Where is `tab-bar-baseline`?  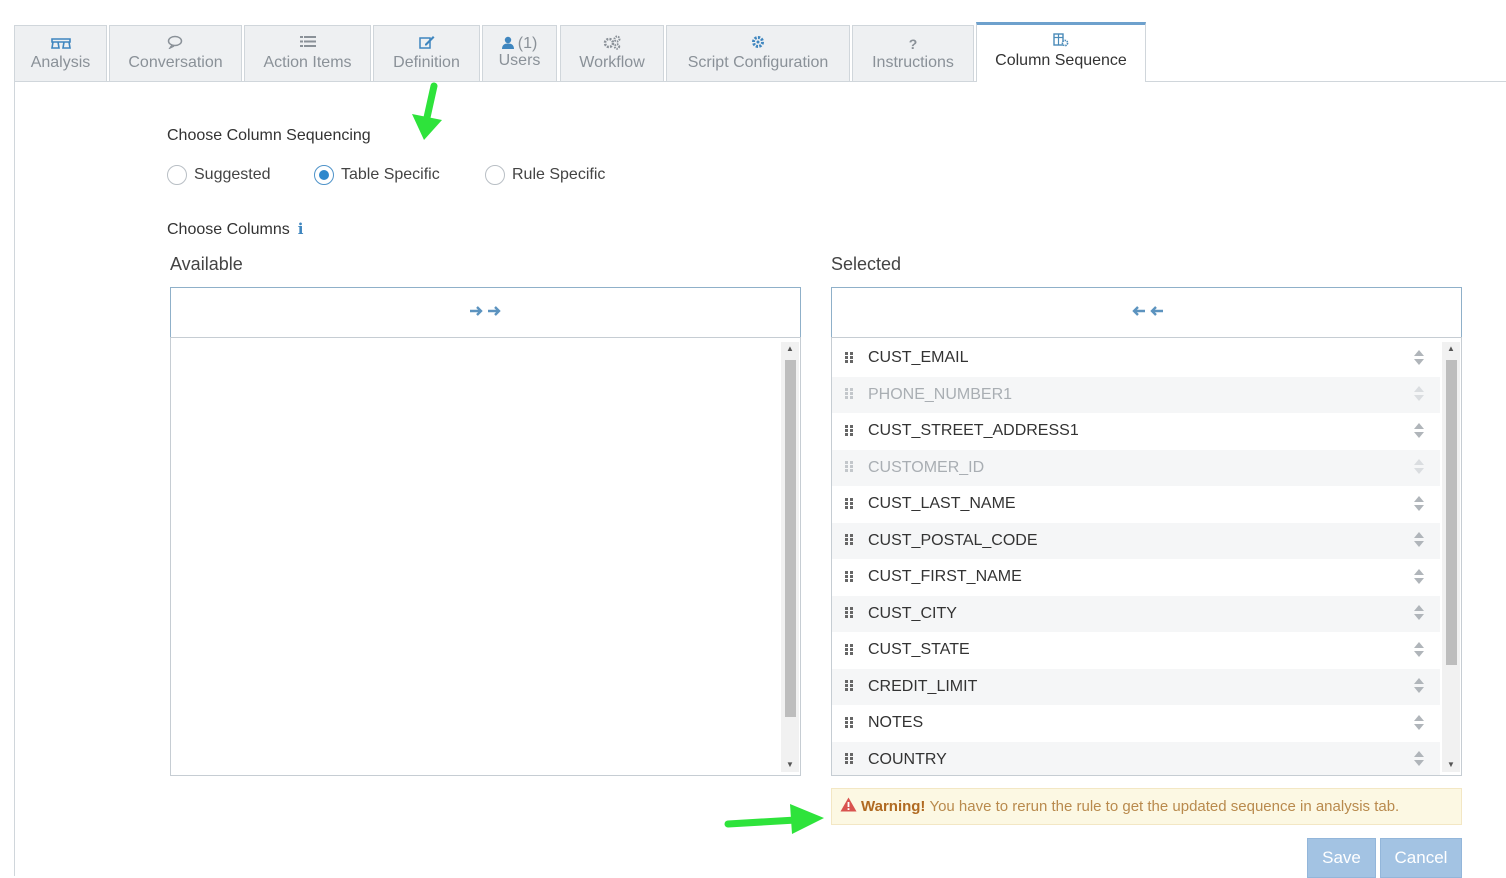
tab-bar-baseline is located at coordinates (760, 81).